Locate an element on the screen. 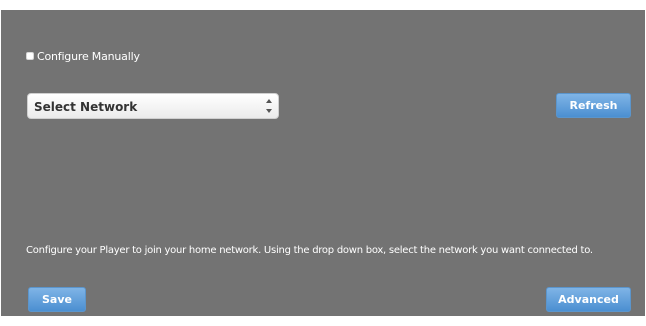 The image size is (646, 326). refresh-button: Refresh is located at coordinates (593, 105).